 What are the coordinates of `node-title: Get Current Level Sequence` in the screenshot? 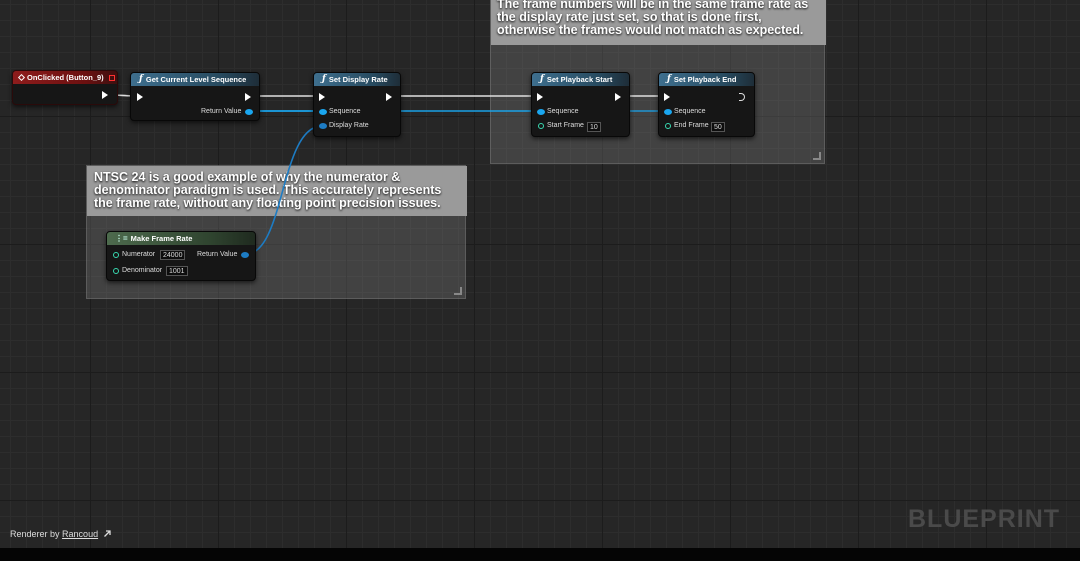 It's located at (196, 79).